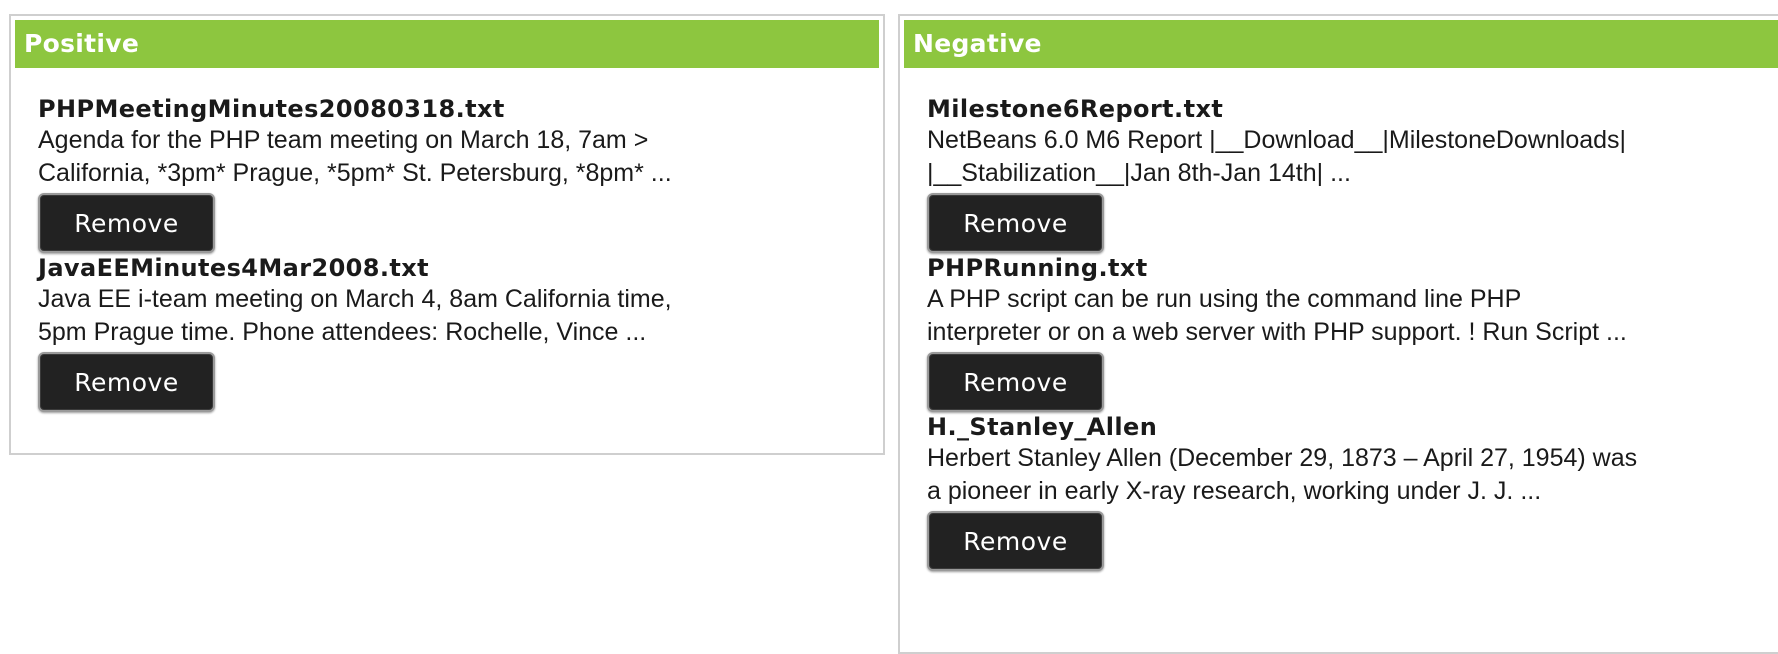 Image resolution: width=1778 pixels, height=654 pixels. I want to click on negative-panel-header: Negative, so click(1341, 44).